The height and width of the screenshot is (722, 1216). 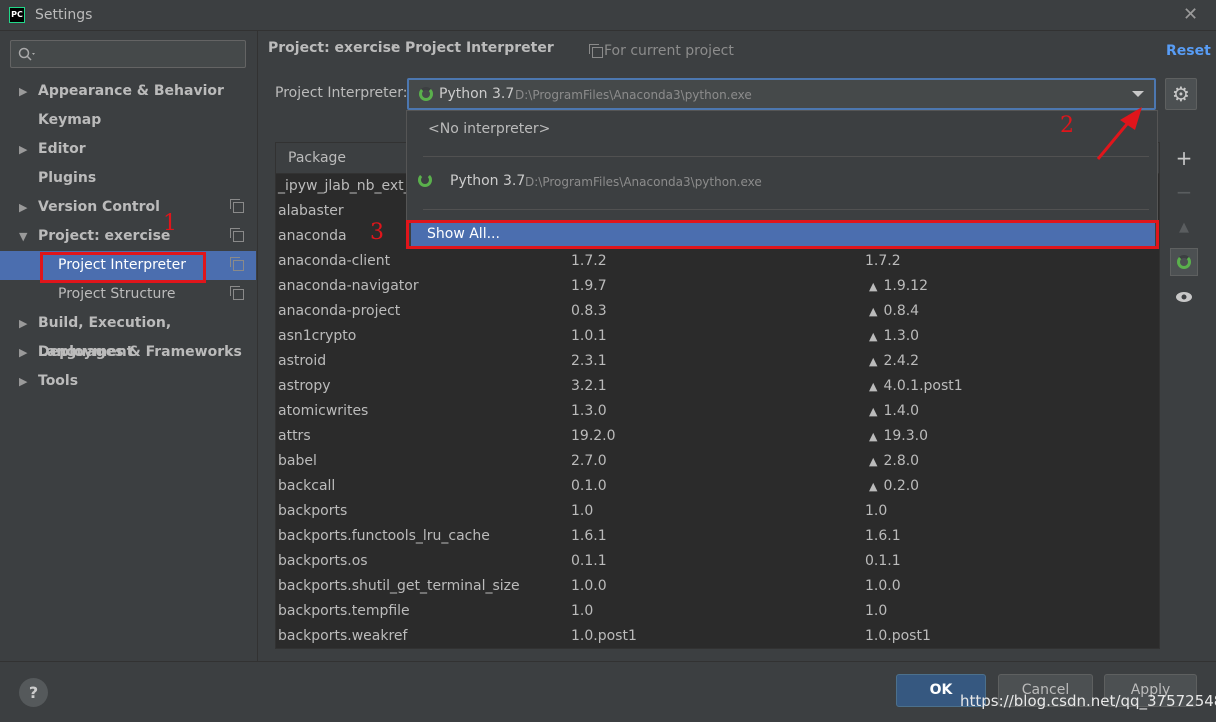 I want to click on table-row: astroid 2.3.1 ▲ 2.4.2, so click(x=717, y=362).